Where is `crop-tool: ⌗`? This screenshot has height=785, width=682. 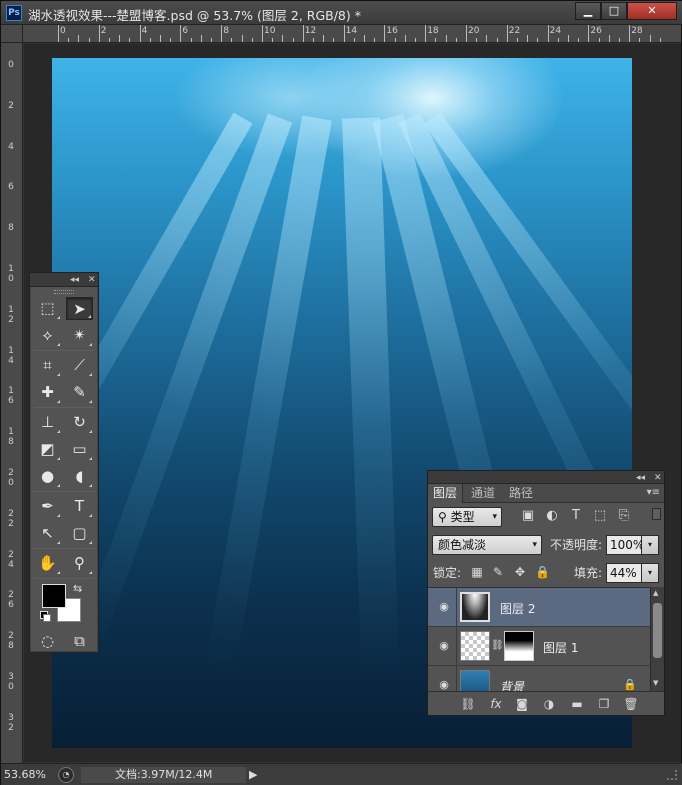 crop-tool: ⌗ is located at coordinates (47, 365).